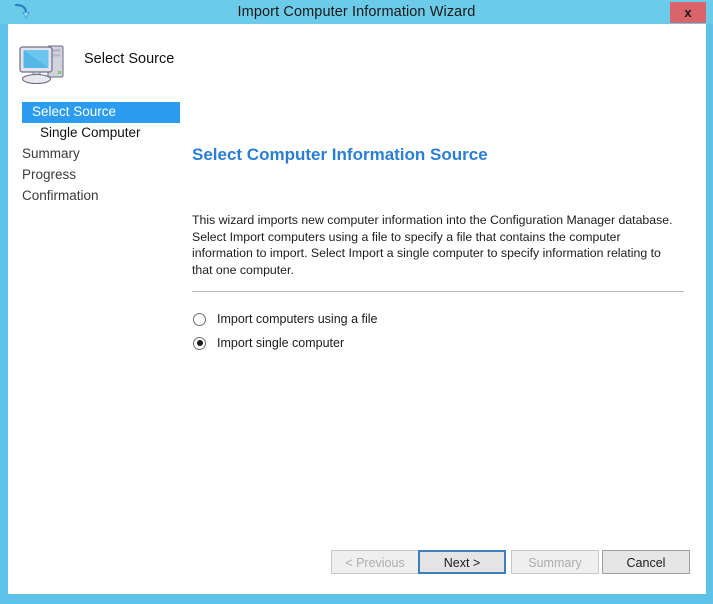  Describe the element at coordinates (199, 319) in the screenshot. I see `radio-button-icon` at that location.